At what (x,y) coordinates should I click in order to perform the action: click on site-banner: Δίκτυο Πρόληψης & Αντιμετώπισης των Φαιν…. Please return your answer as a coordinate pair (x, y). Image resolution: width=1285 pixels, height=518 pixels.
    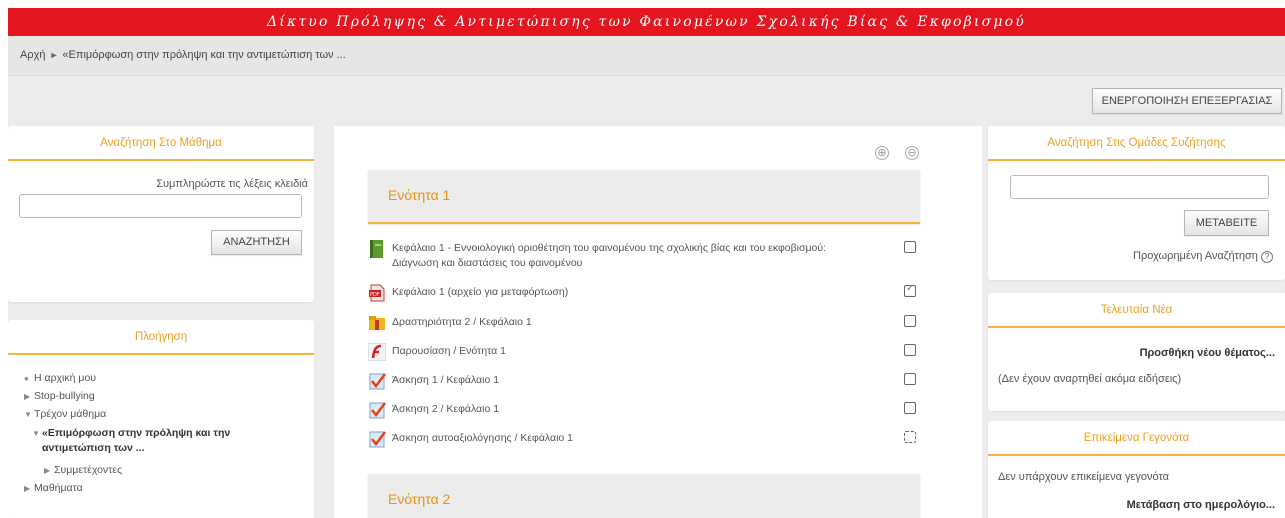
    Looking at the image, I should click on (646, 22).